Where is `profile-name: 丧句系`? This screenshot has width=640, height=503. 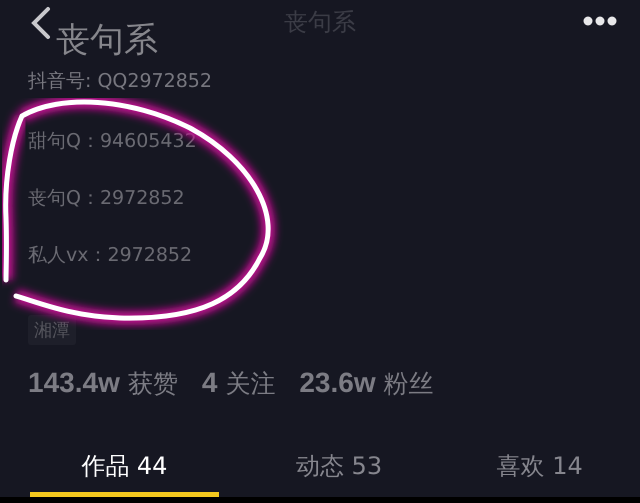
profile-name: 丧句系 is located at coordinates (107, 40).